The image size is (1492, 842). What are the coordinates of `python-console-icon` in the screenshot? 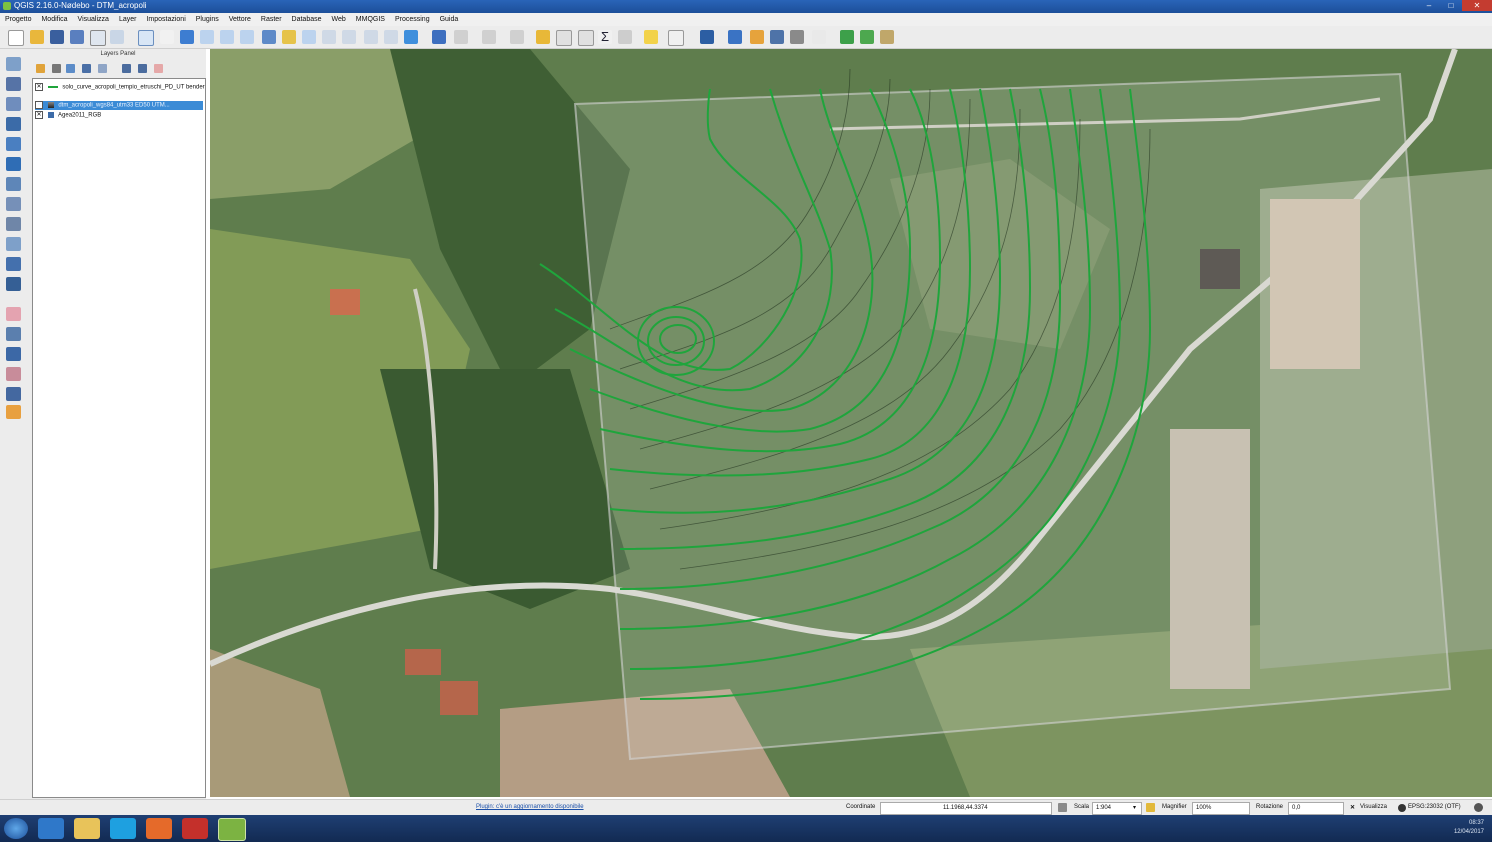 It's located at (735, 37).